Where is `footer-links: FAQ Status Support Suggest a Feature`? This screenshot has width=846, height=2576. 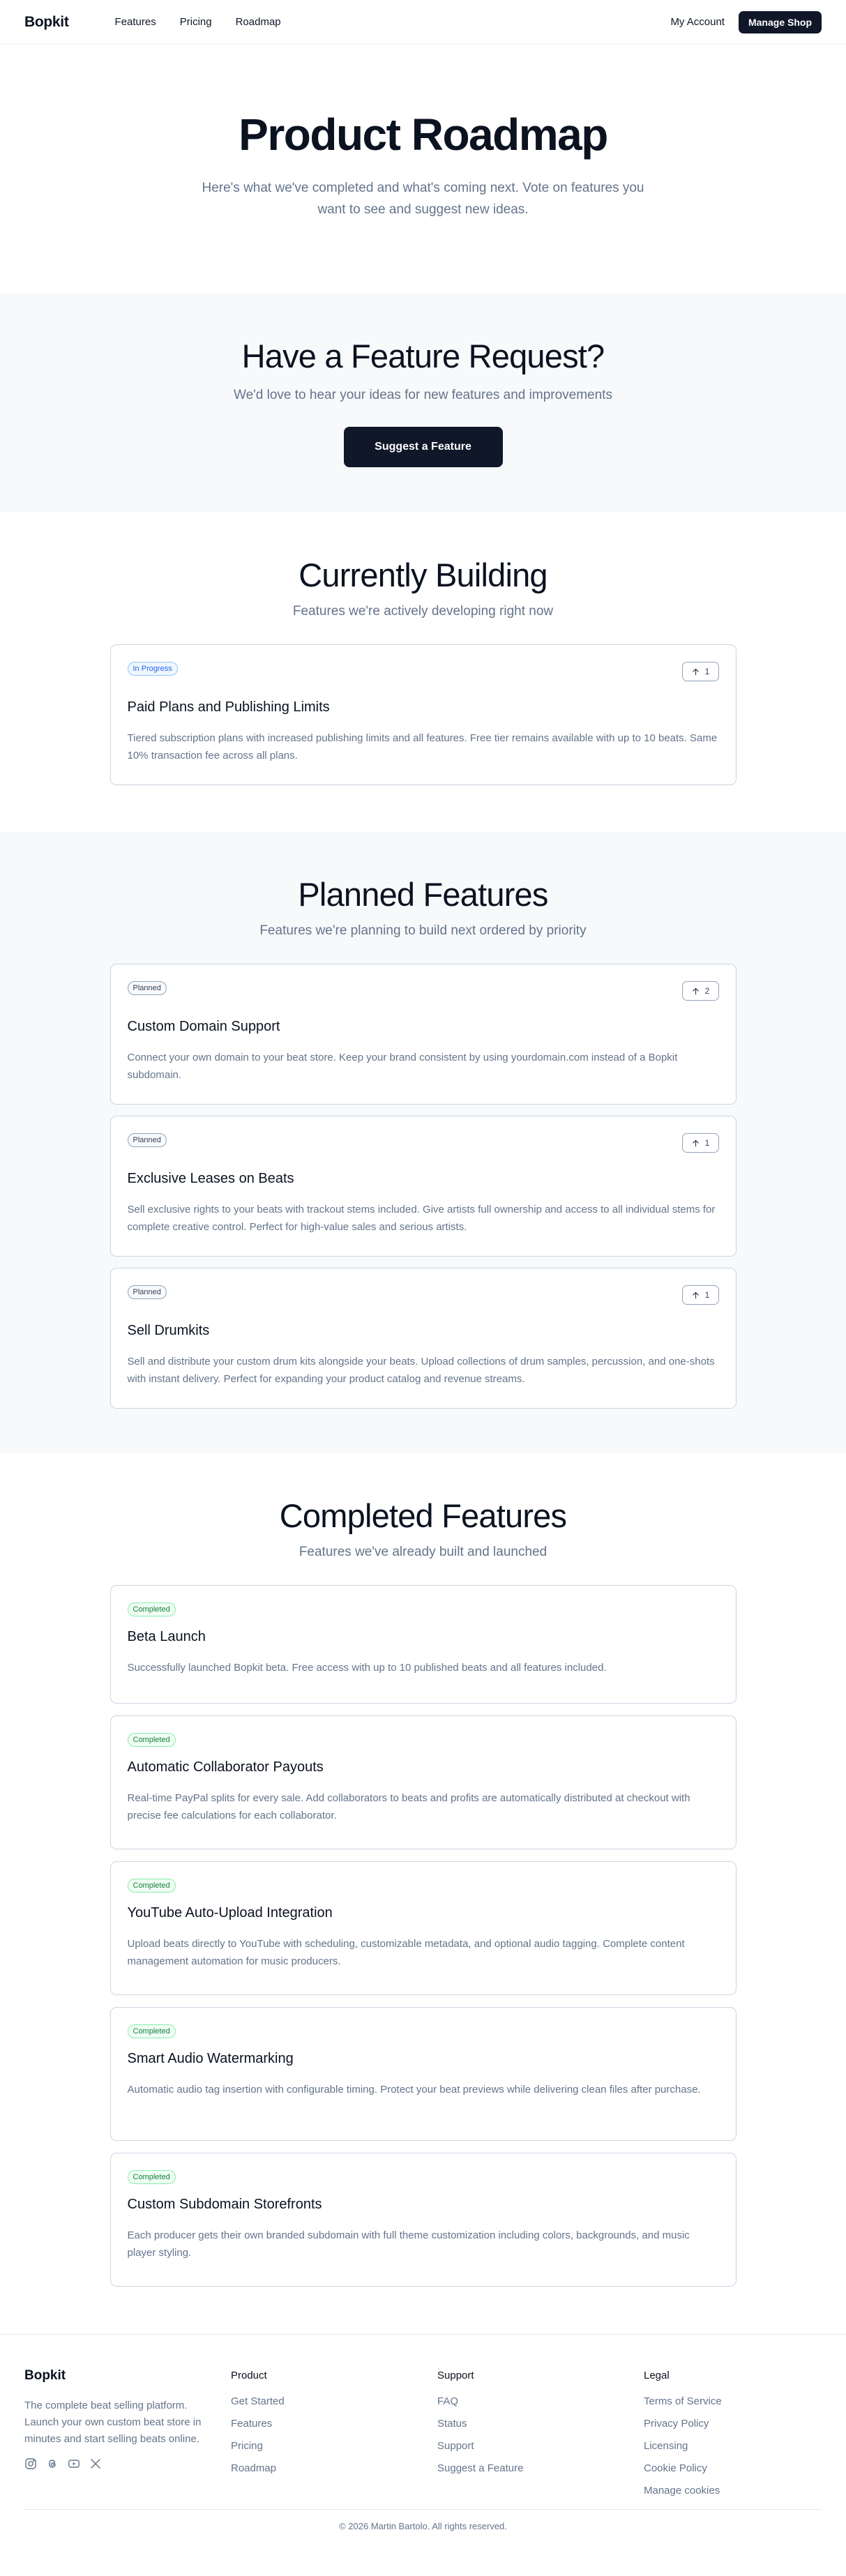
footer-links: FAQ Status Support Suggest a Feature is located at coordinates (540, 2435).